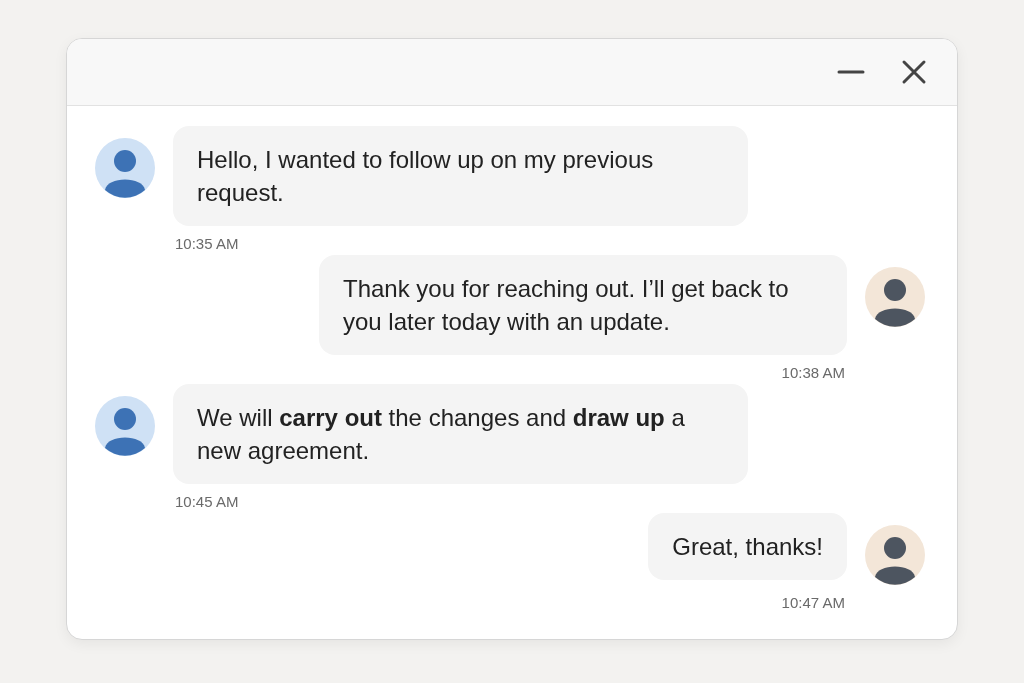  What do you see at coordinates (207, 244) in the screenshot?
I see `message-time: 10:35 AM` at bounding box center [207, 244].